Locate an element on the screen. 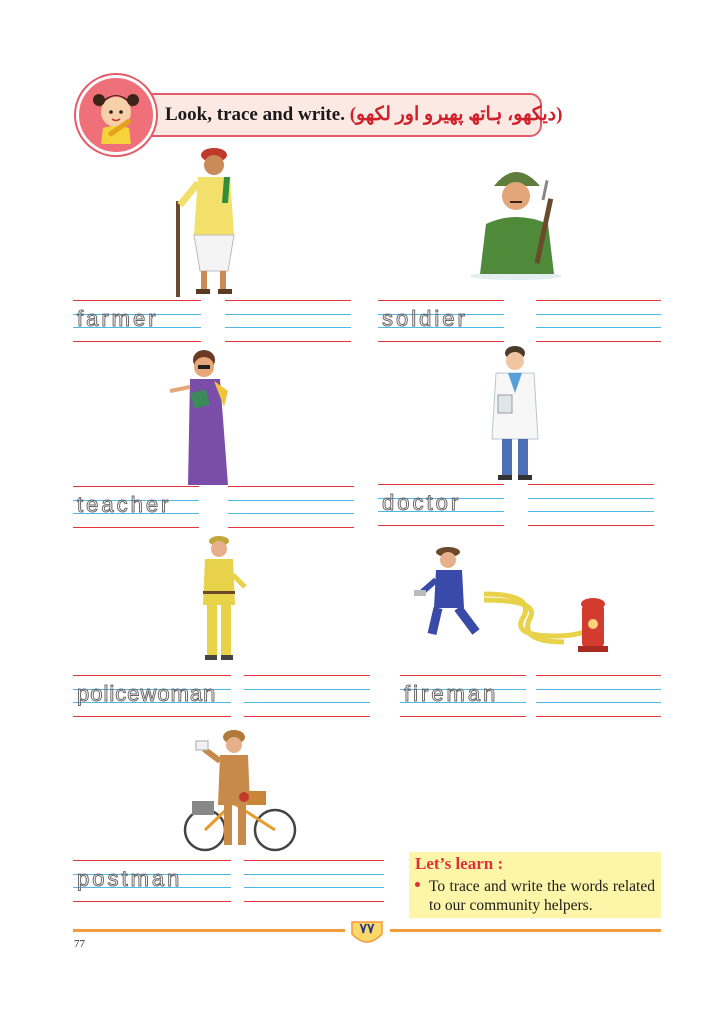 This screenshot has width=724, height=1024. write-lines-fireman is located at coordinates (598, 696).